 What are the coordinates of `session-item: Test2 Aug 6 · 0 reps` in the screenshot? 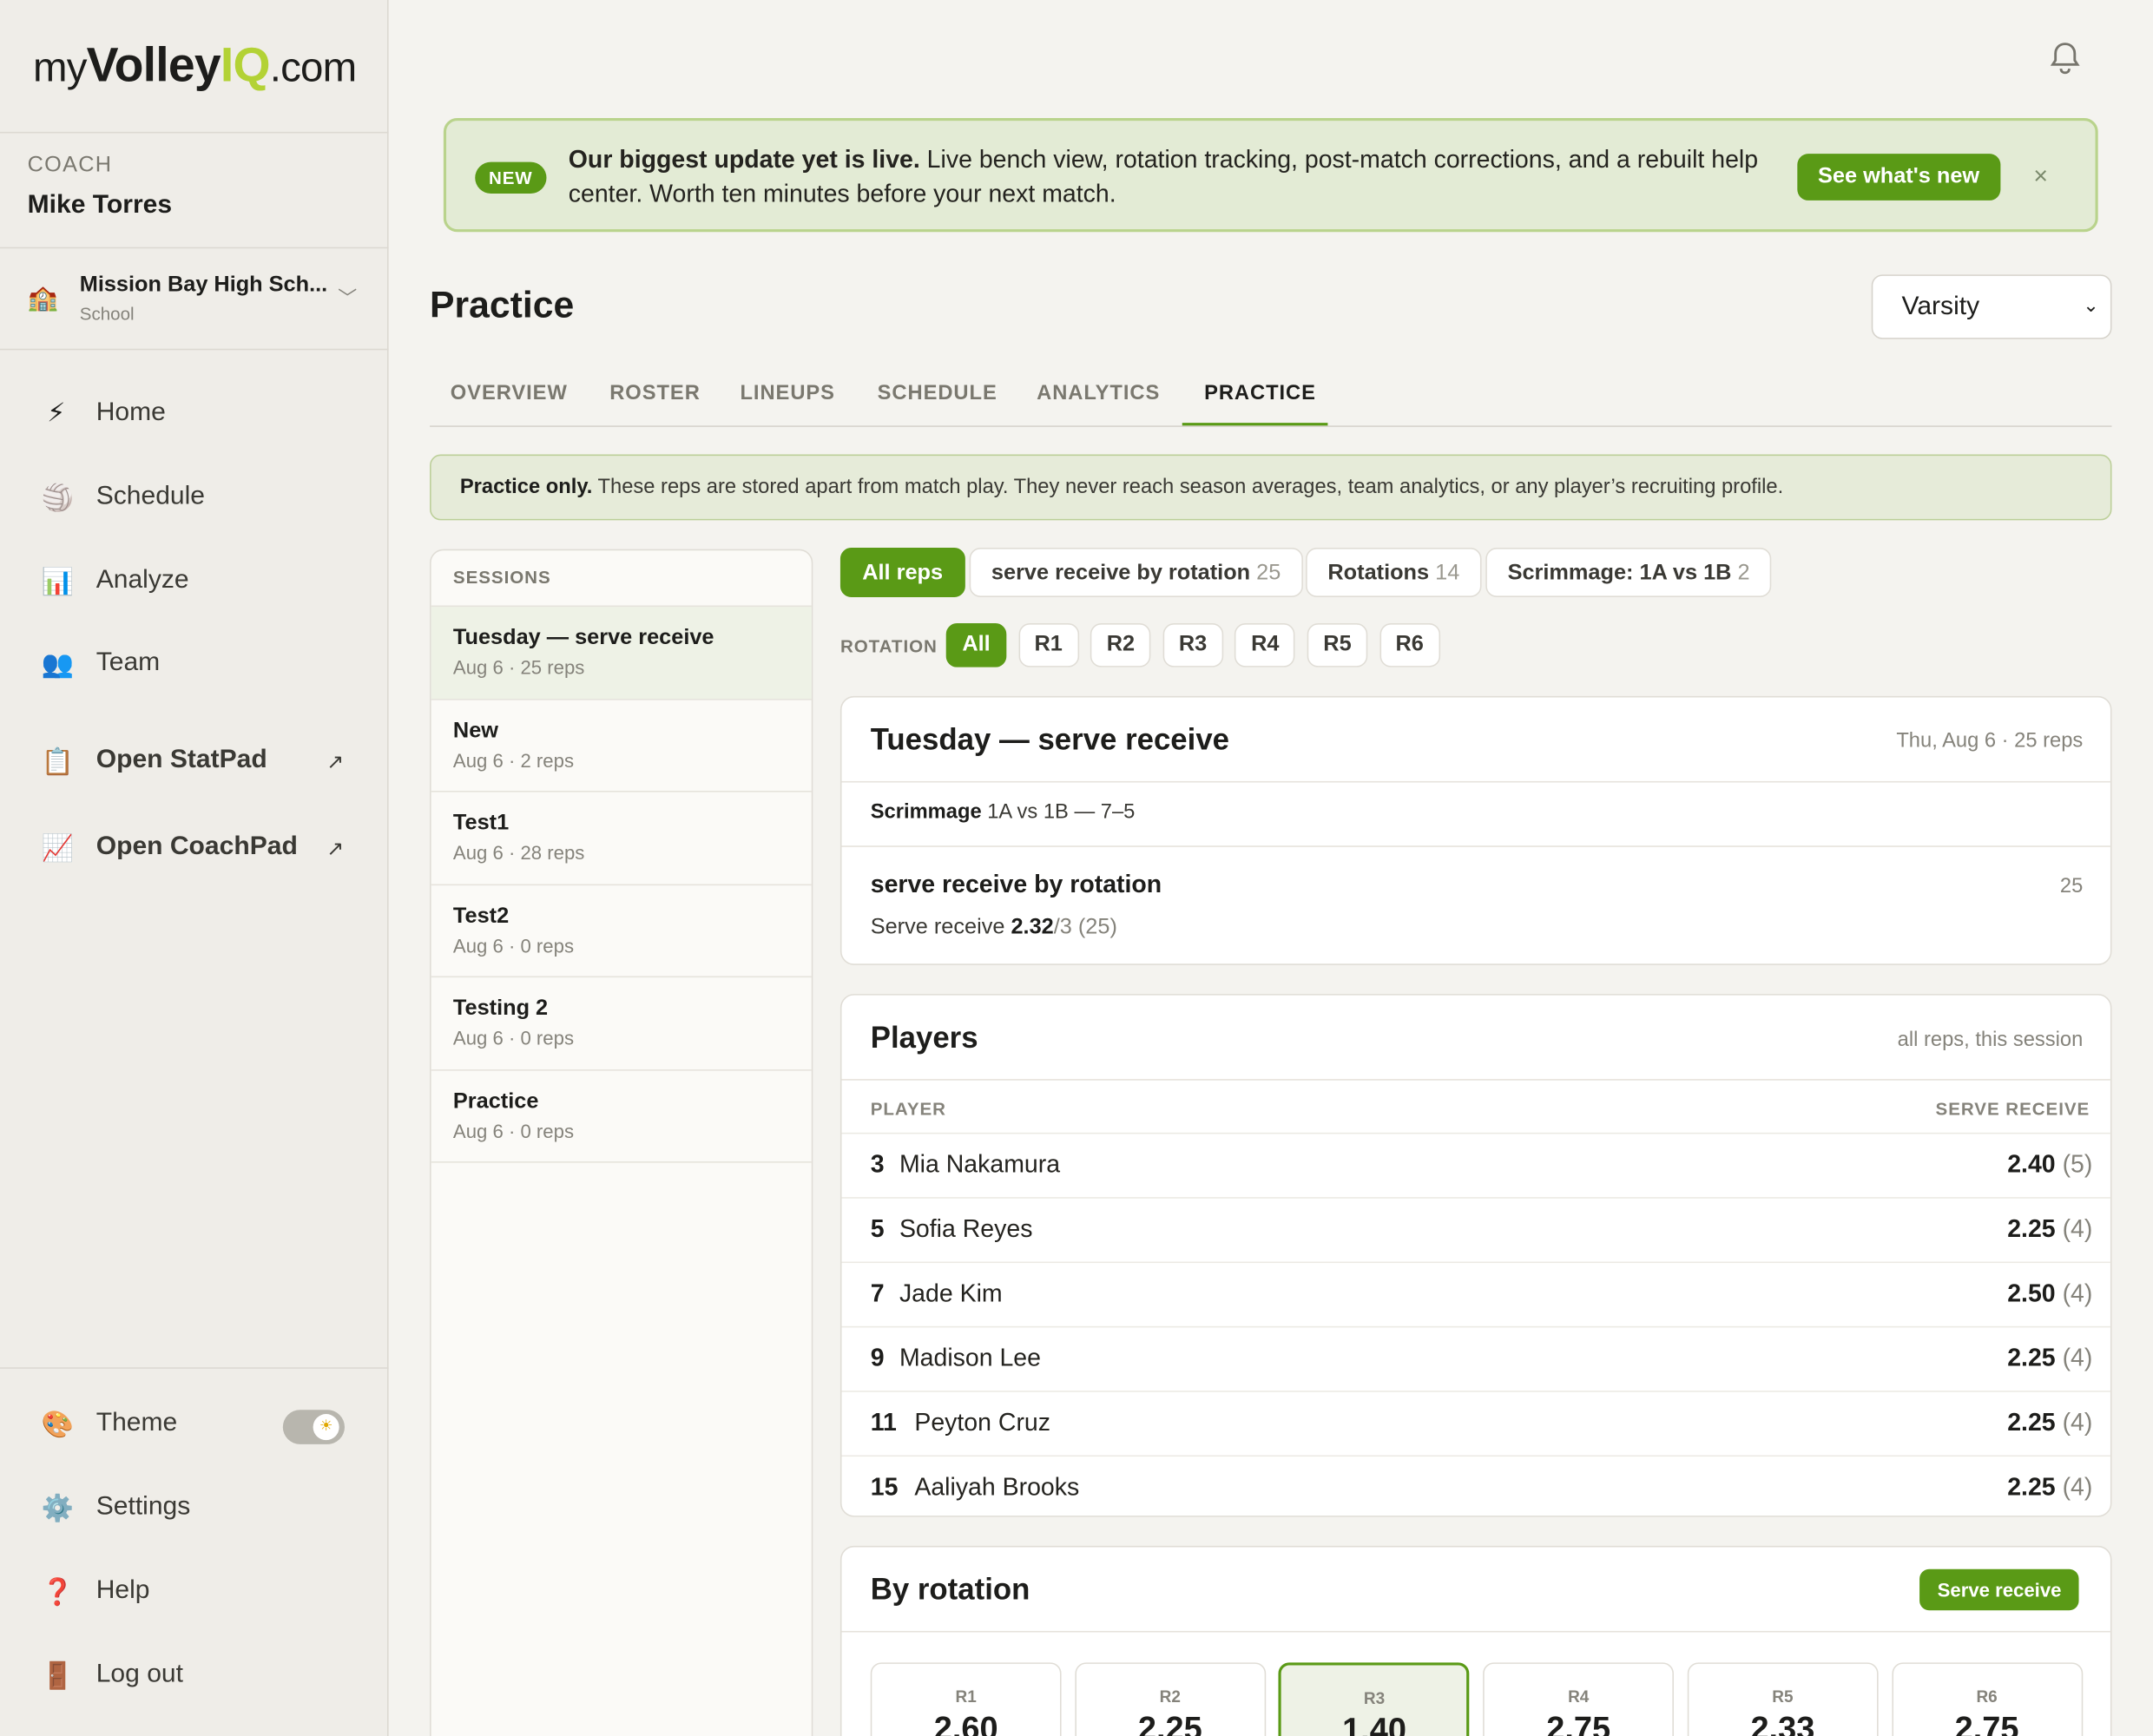 It's located at (621, 930).